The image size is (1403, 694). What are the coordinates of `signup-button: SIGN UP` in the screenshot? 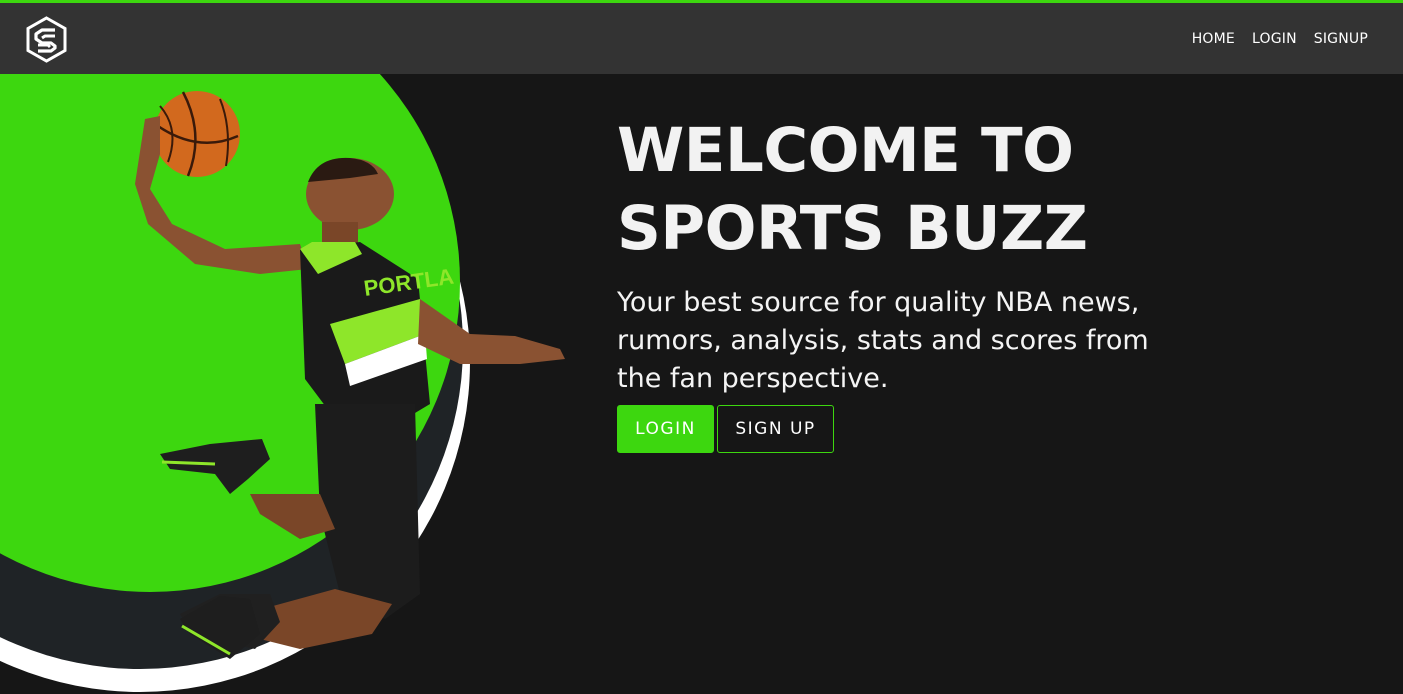 It's located at (775, 429).